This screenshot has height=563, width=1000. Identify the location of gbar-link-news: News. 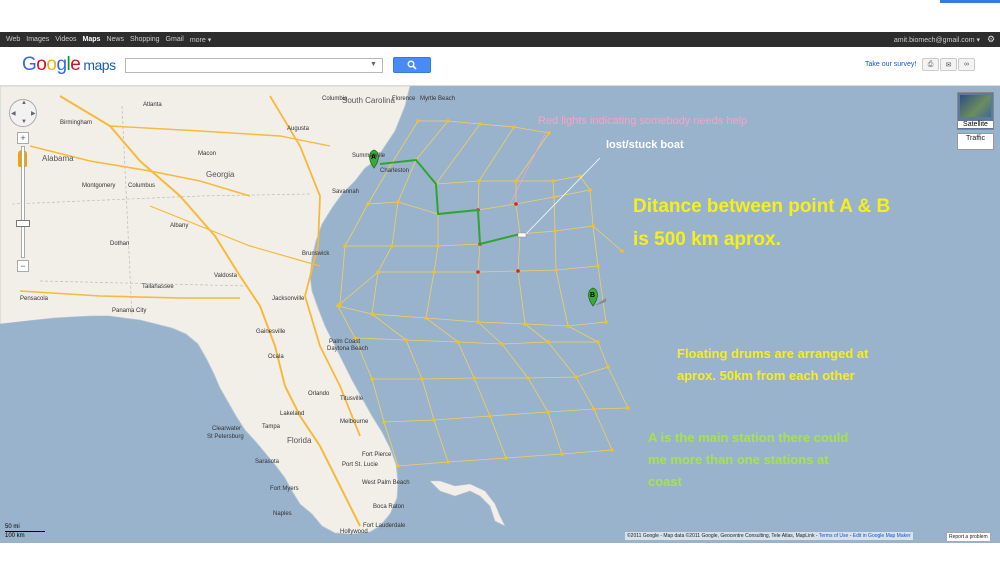
(115, 40).